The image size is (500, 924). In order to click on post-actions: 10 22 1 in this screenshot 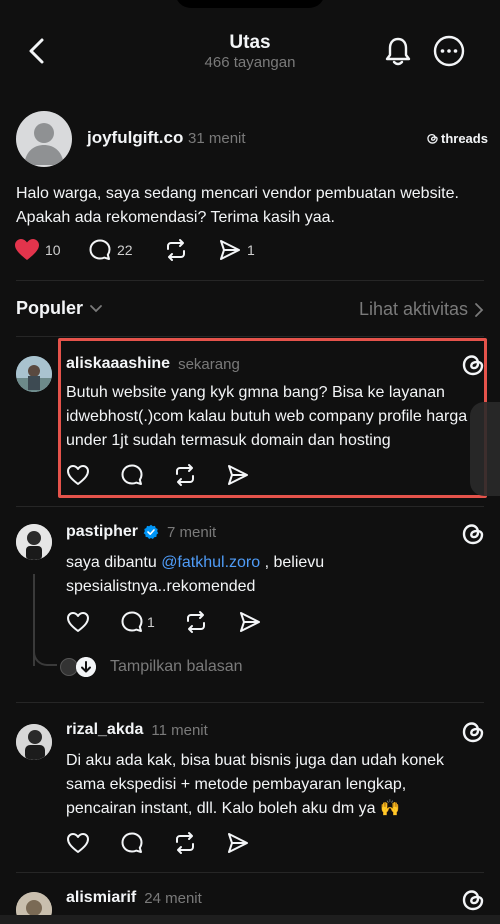, I will do `click(164, 252)`.